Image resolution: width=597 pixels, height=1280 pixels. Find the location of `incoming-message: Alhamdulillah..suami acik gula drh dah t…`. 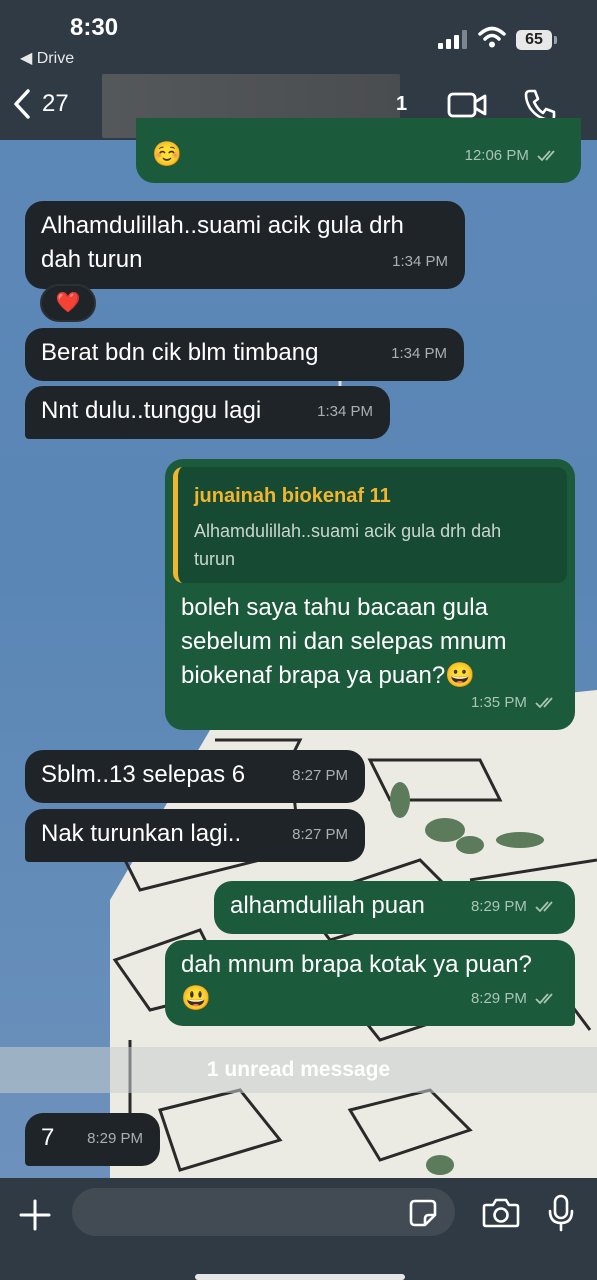

incoming-message: Alhamdulillah..suami acik gula drh dah t… is located at coordinates (245, 245).